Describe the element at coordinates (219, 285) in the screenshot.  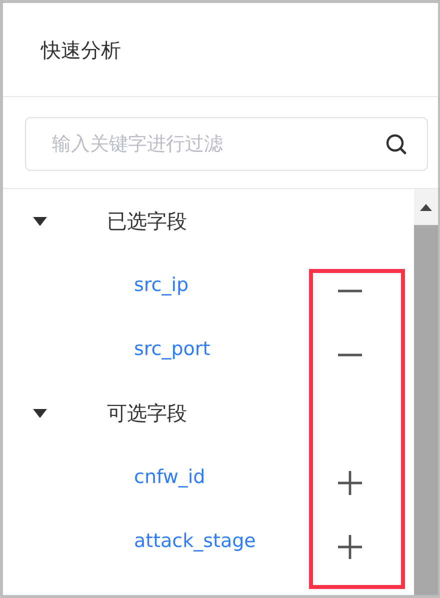
I see `field-name: src_ip` at that location.